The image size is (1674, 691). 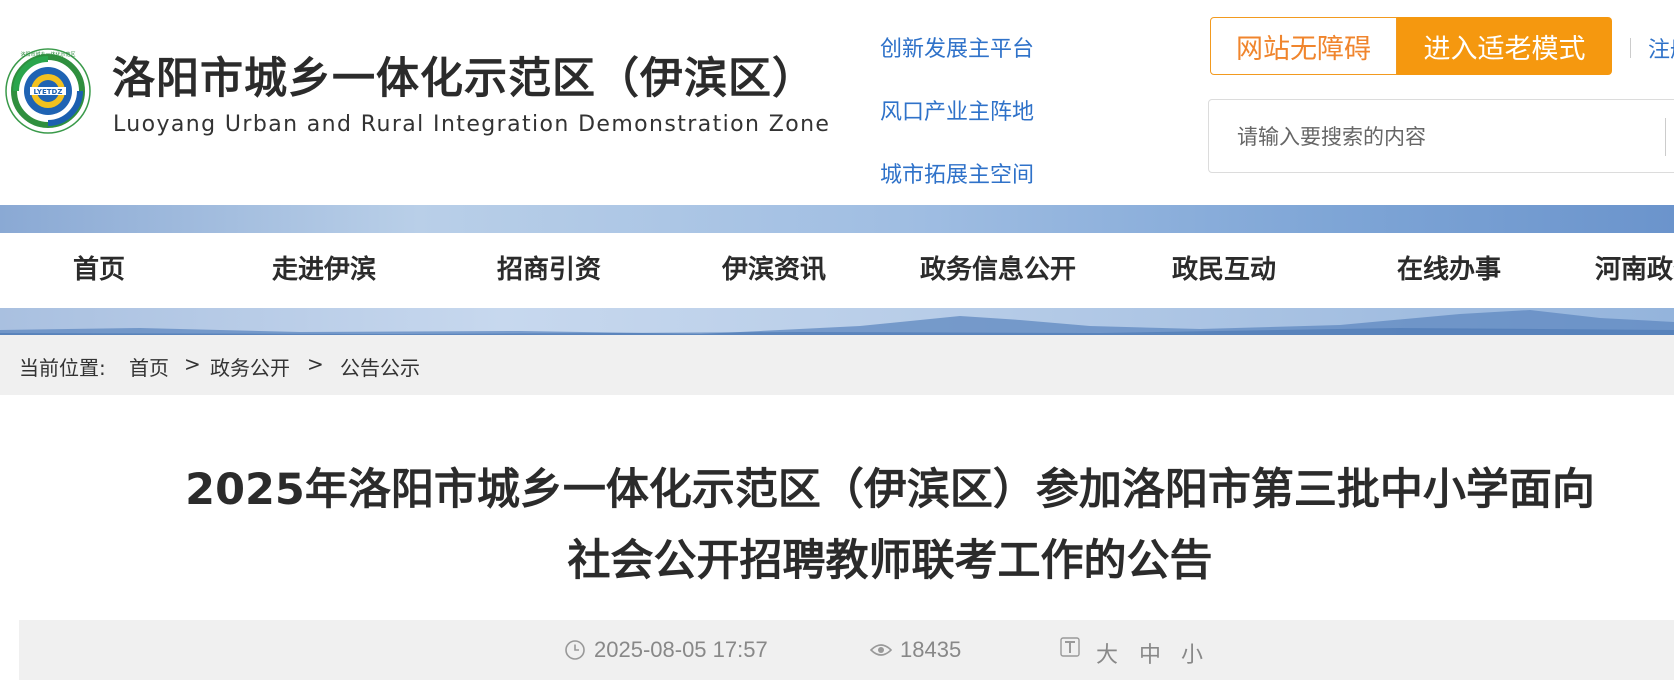 I want to click on site-logo-emblem: LYETDZ 洛阳市城乡一体化示范区, so click(x=48, y=91).